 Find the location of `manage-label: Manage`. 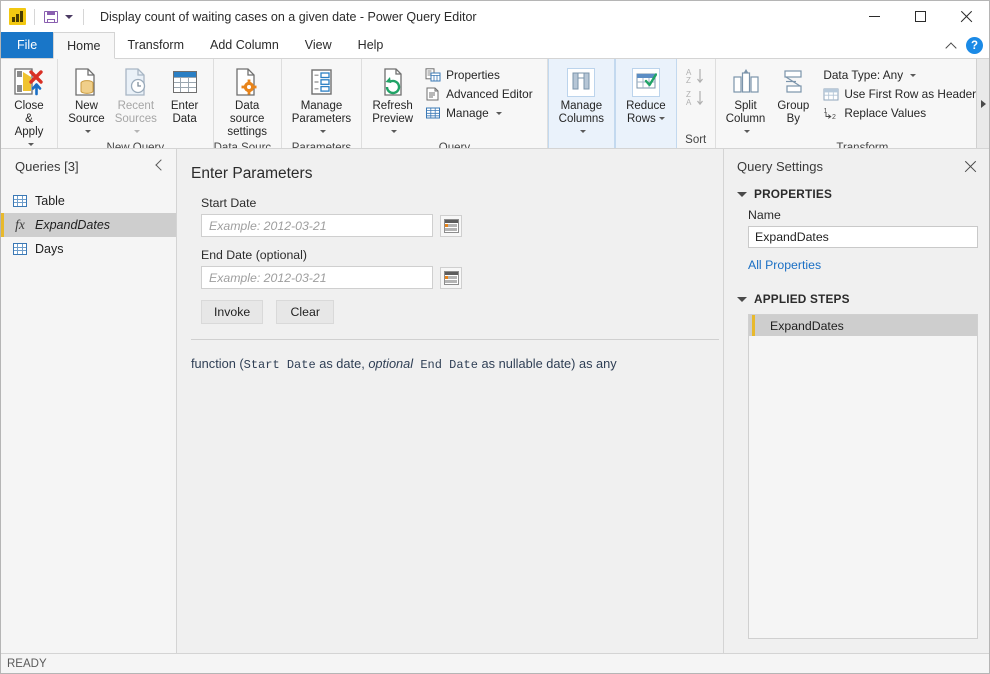

manage-label: Manage is located at coordinates (467, 113).